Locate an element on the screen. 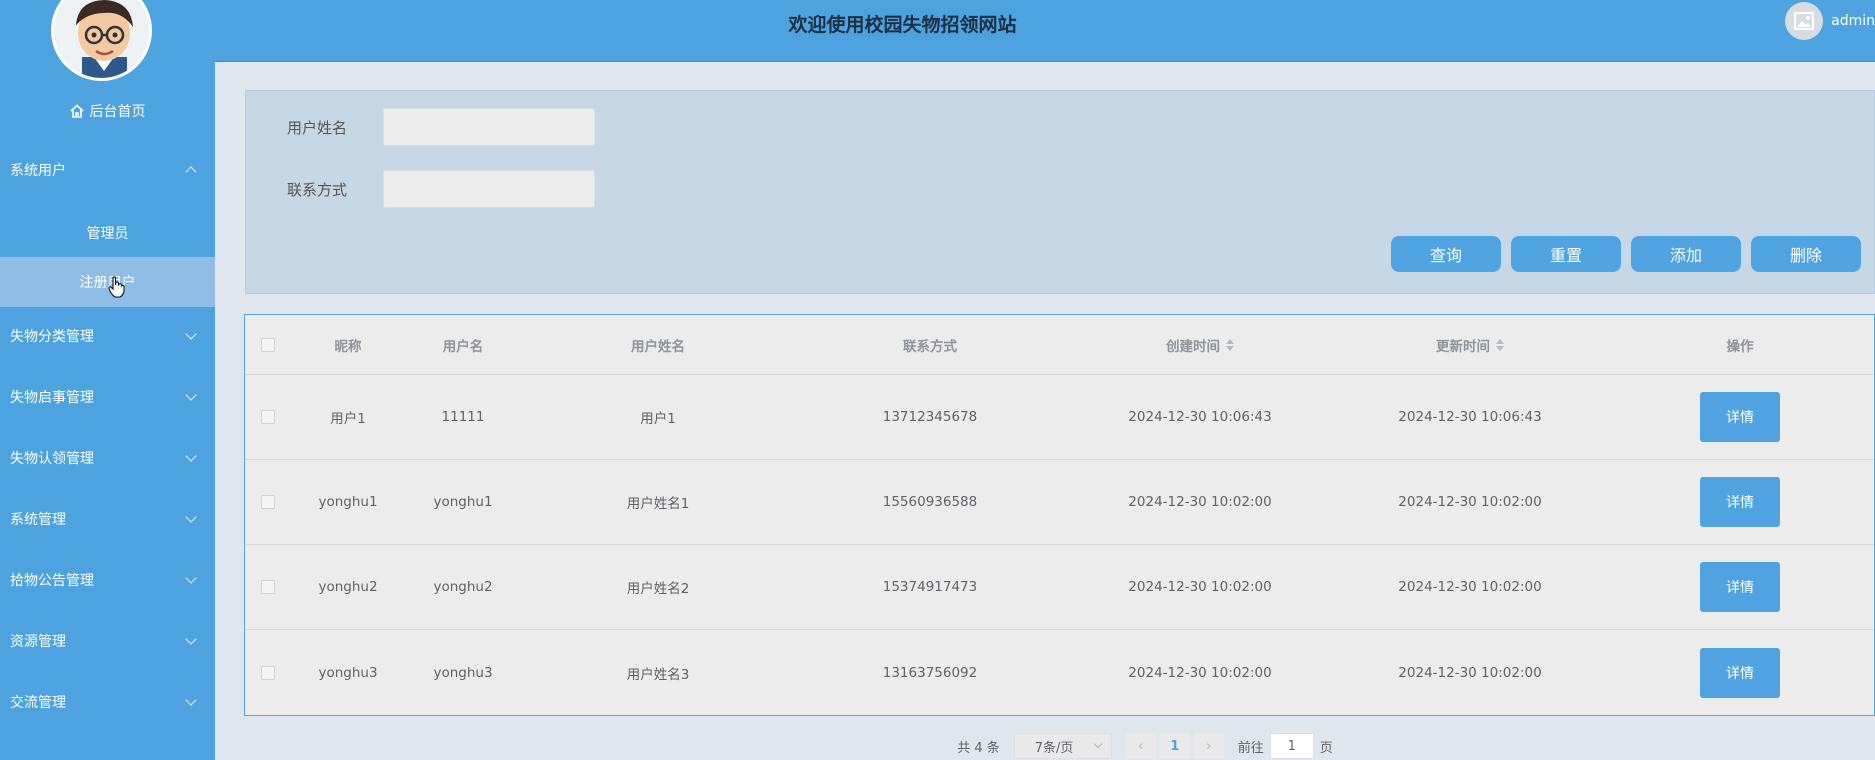 This screenshot has width=1875, height=760. goto-label: 前往 is located at coordinates (1250, 748).